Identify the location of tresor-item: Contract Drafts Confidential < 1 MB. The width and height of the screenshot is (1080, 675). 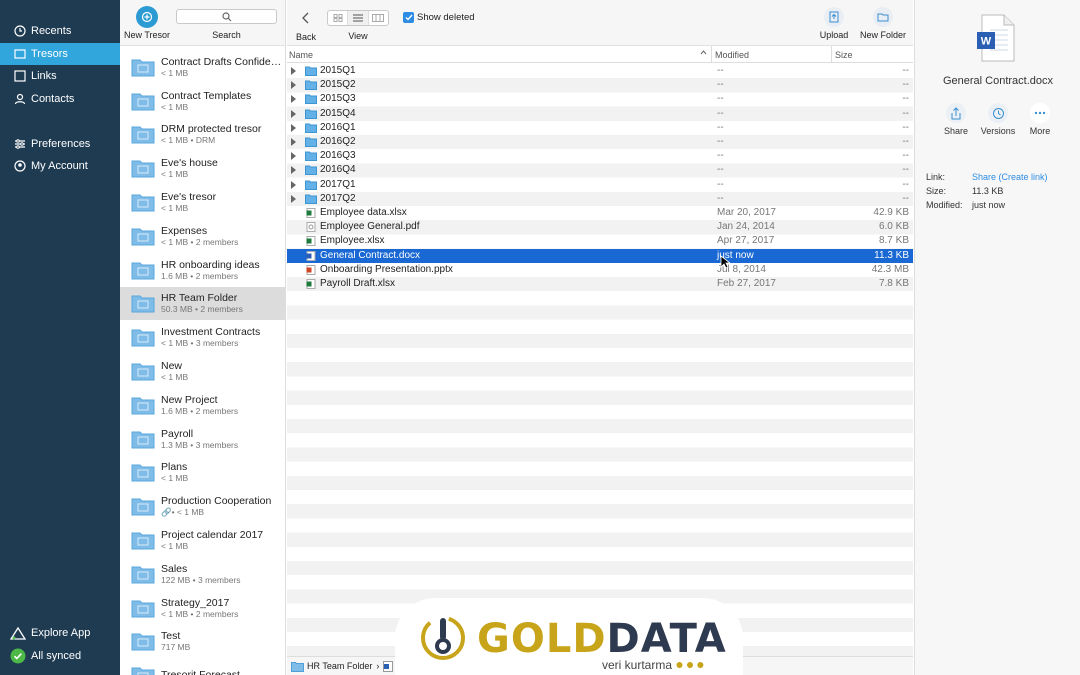
(202, 67).